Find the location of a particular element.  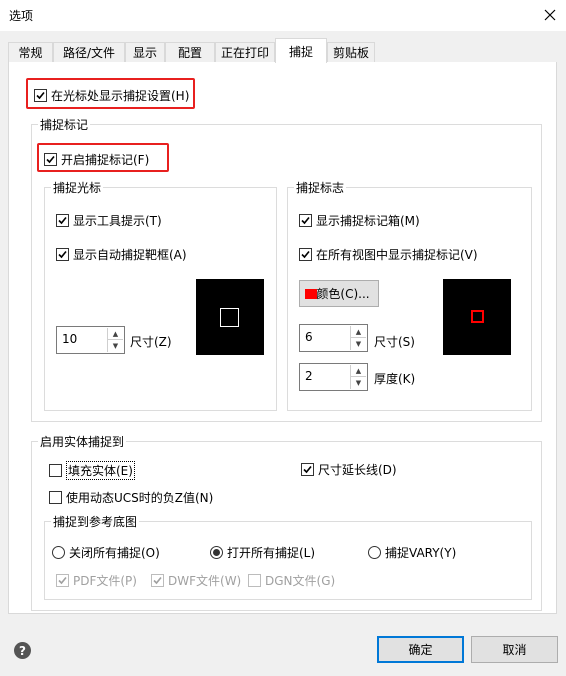

dimension-extension-checkbox: 尺寸延长线(D) is located at coordinates (349, 469).